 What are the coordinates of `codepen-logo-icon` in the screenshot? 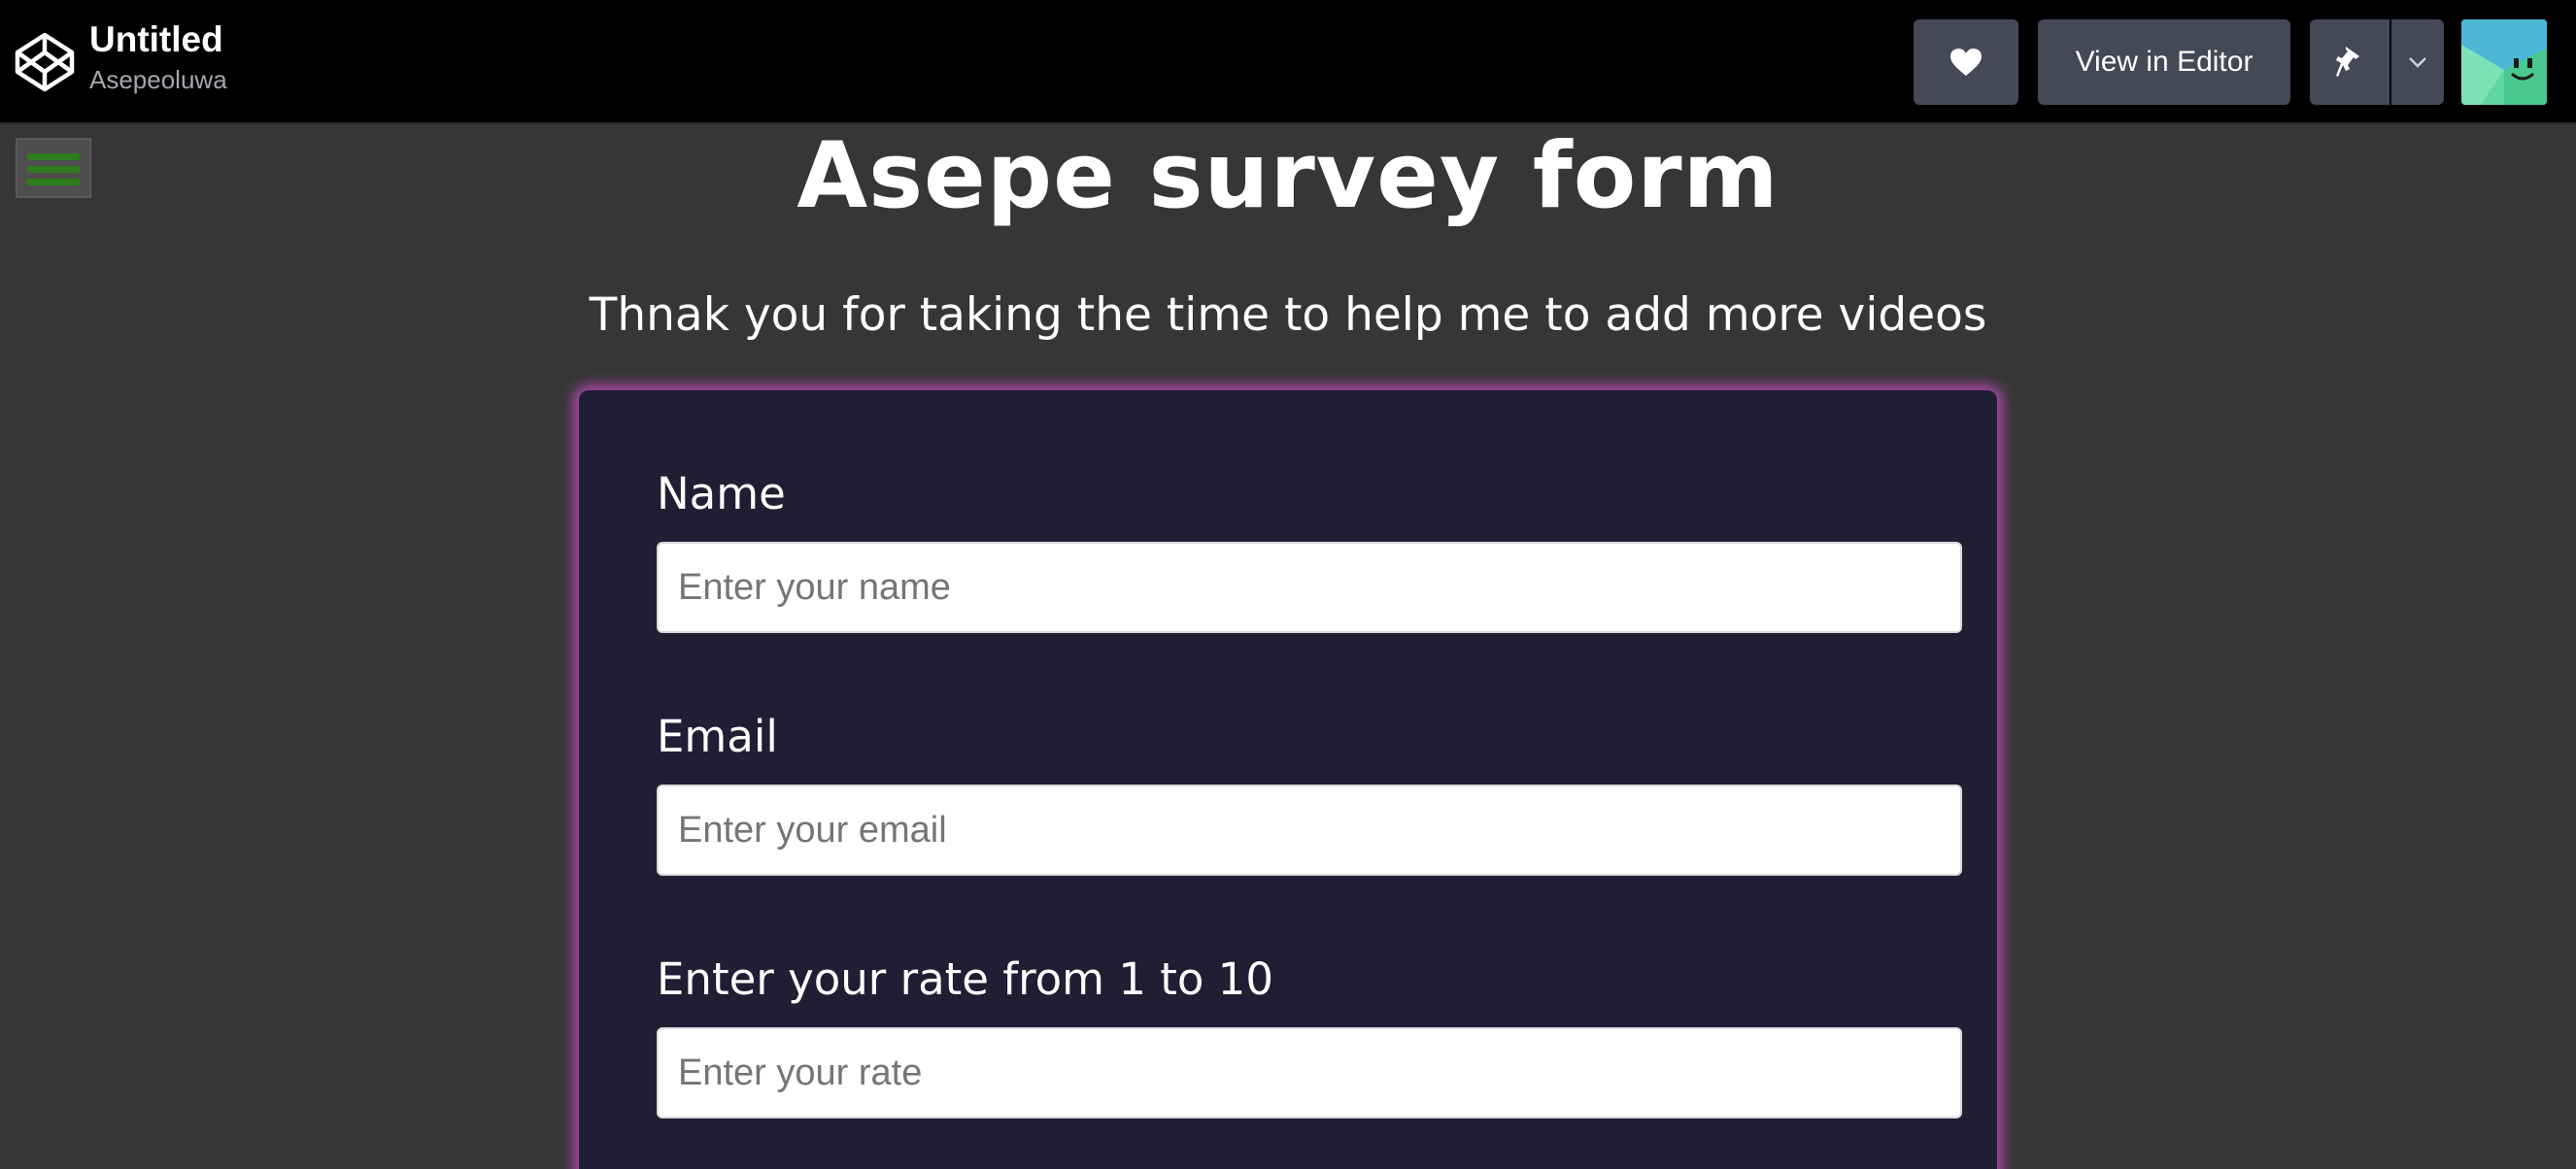 It's located at (45, 62).